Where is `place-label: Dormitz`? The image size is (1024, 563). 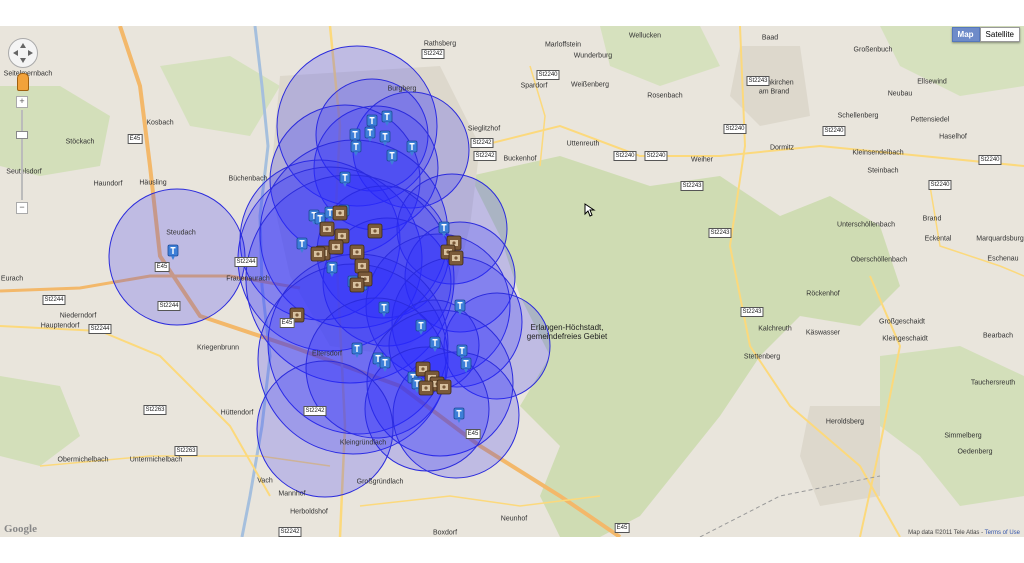 place-label: Dormitz is located at coordinates (782, 148).